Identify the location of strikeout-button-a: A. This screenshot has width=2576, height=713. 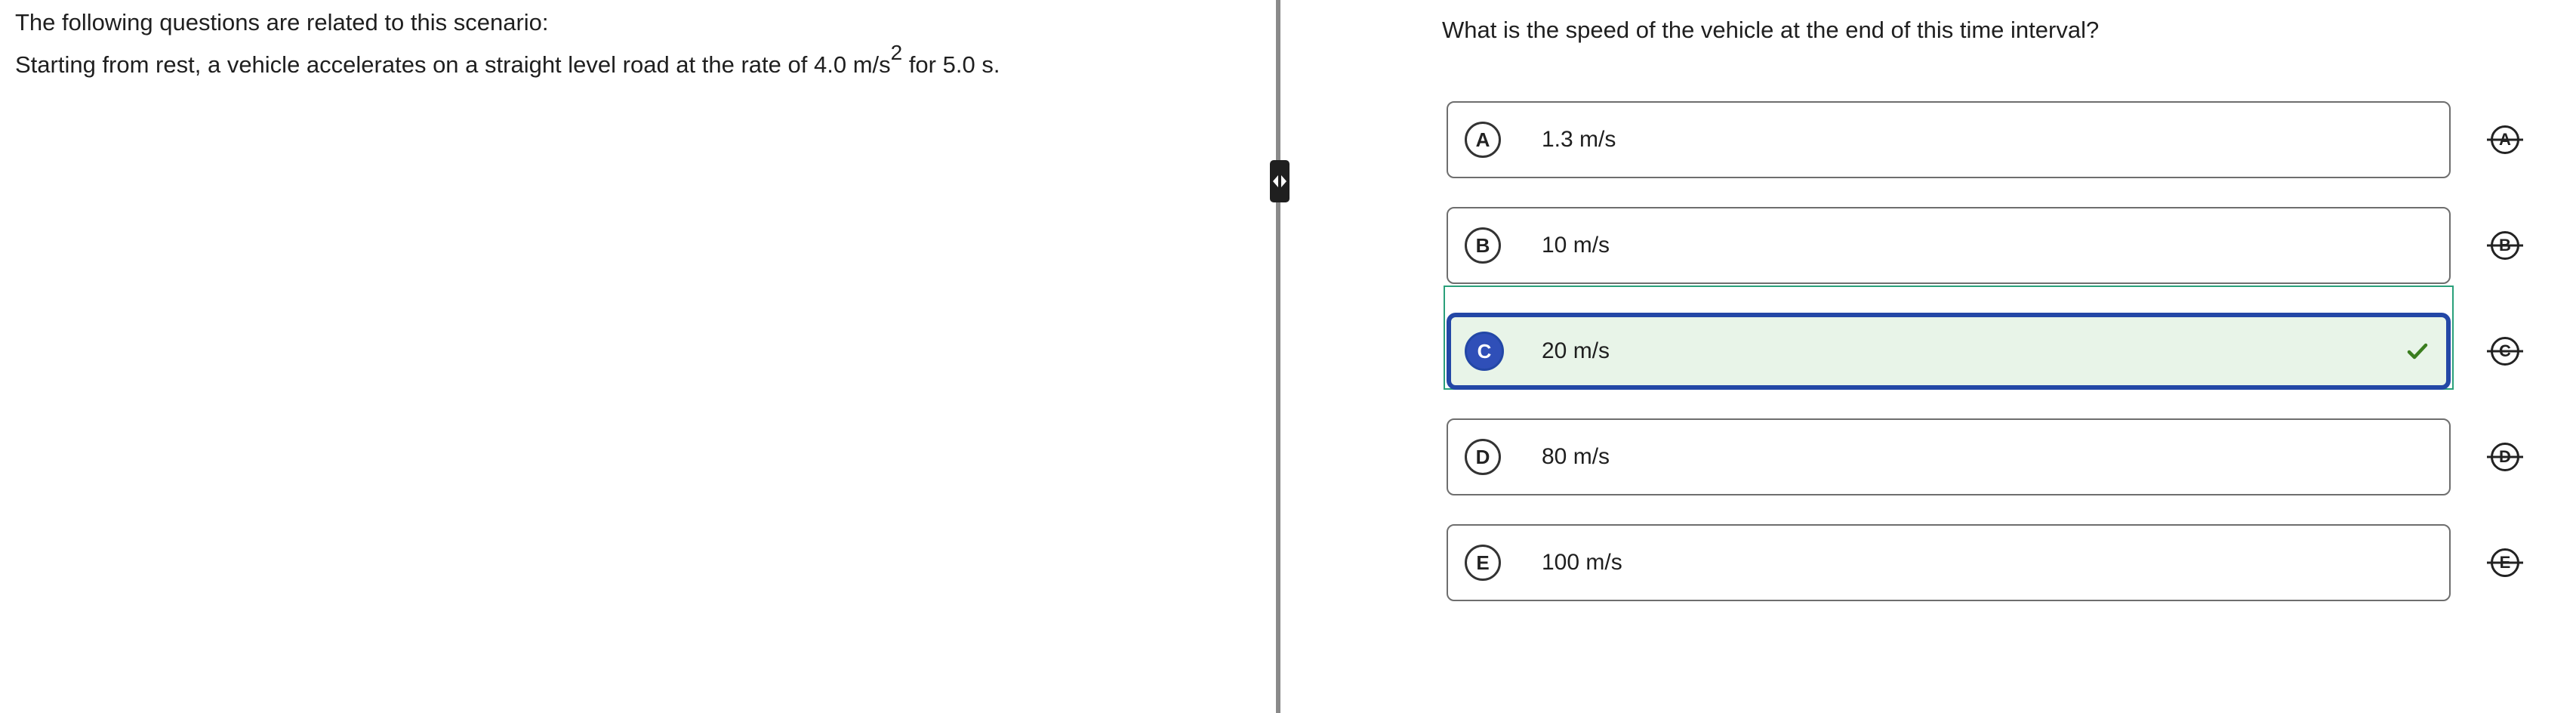
(2505, 140).